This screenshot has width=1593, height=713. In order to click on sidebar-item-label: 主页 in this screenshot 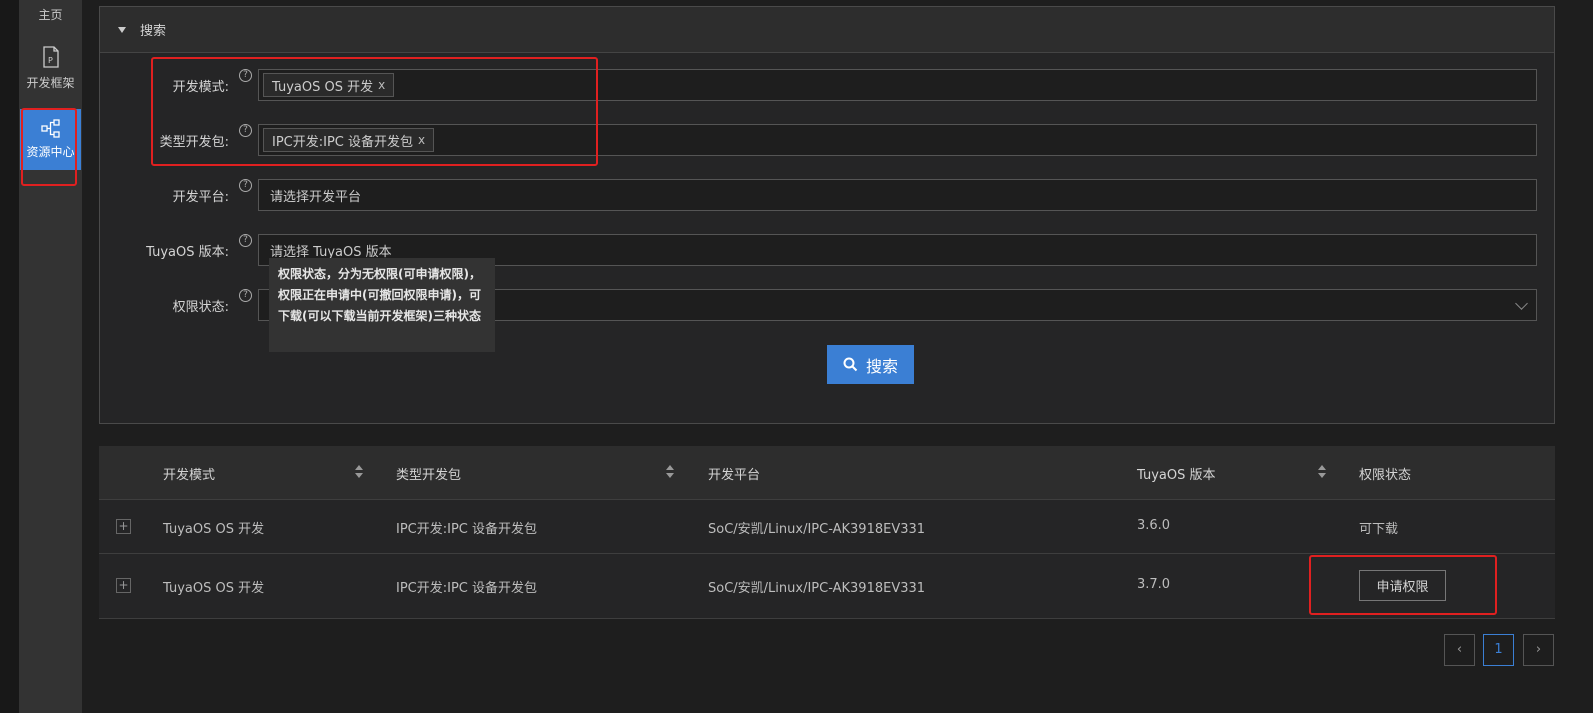, I will do `click(50, 15)`.